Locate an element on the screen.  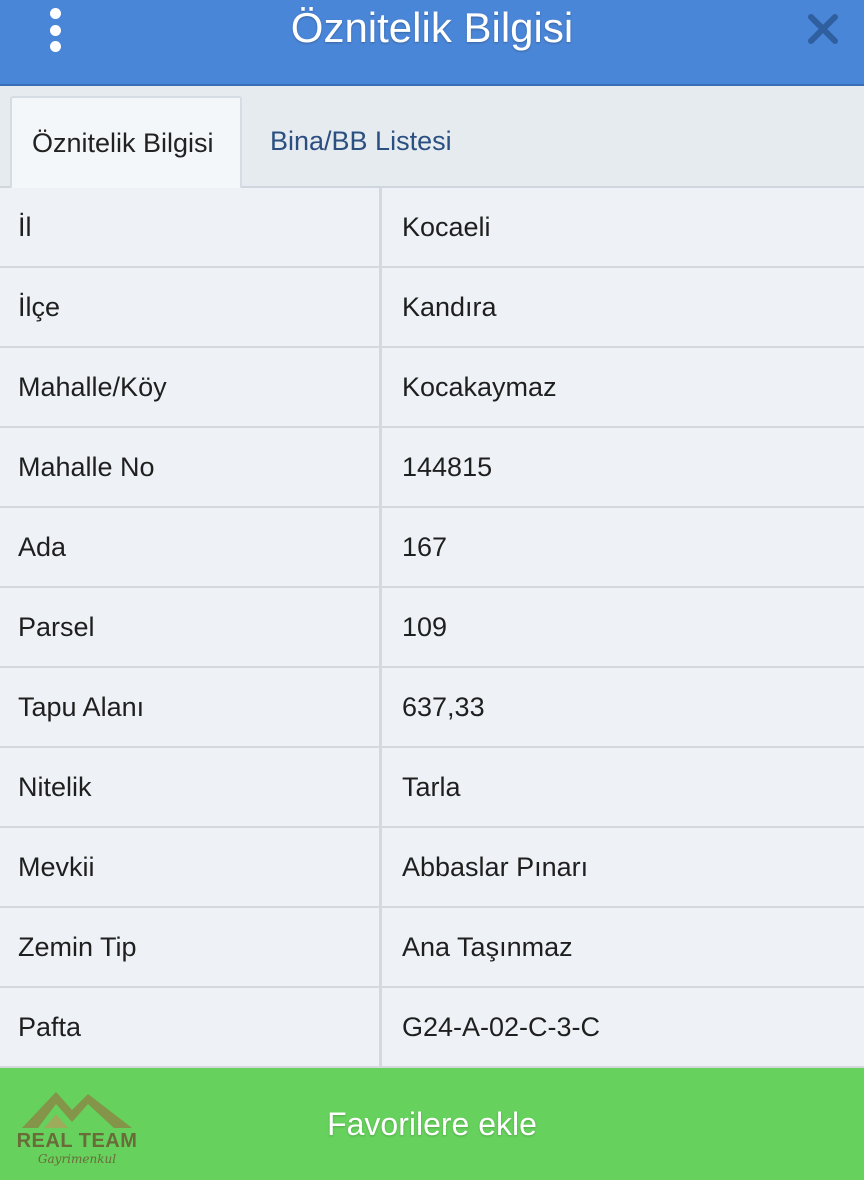
tab-bar: Öznitelik Bilgisi Bina/BB Listesi is located at coordinates (432, 137).